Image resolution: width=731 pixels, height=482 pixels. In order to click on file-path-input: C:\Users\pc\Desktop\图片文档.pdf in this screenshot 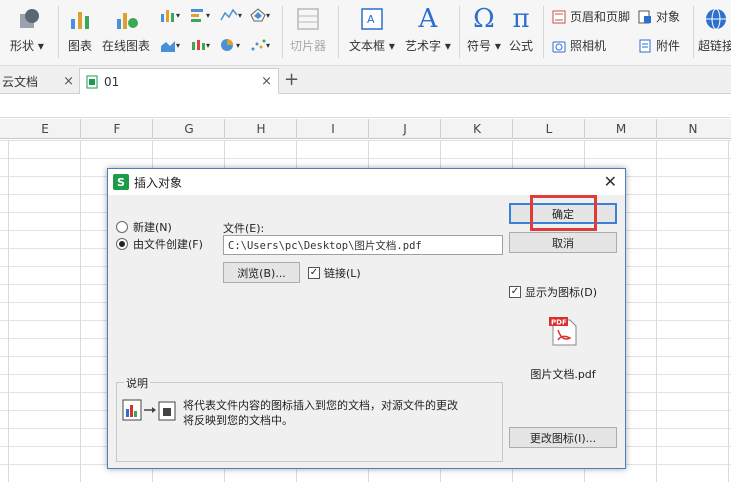, I will do `click(363, 245)`.